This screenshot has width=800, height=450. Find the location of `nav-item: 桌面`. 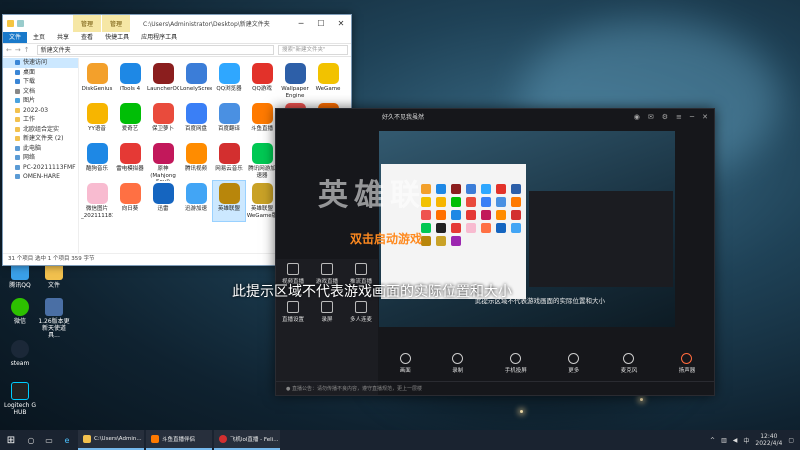

nav-item: 桌面 is located at coordinates (40, 73).